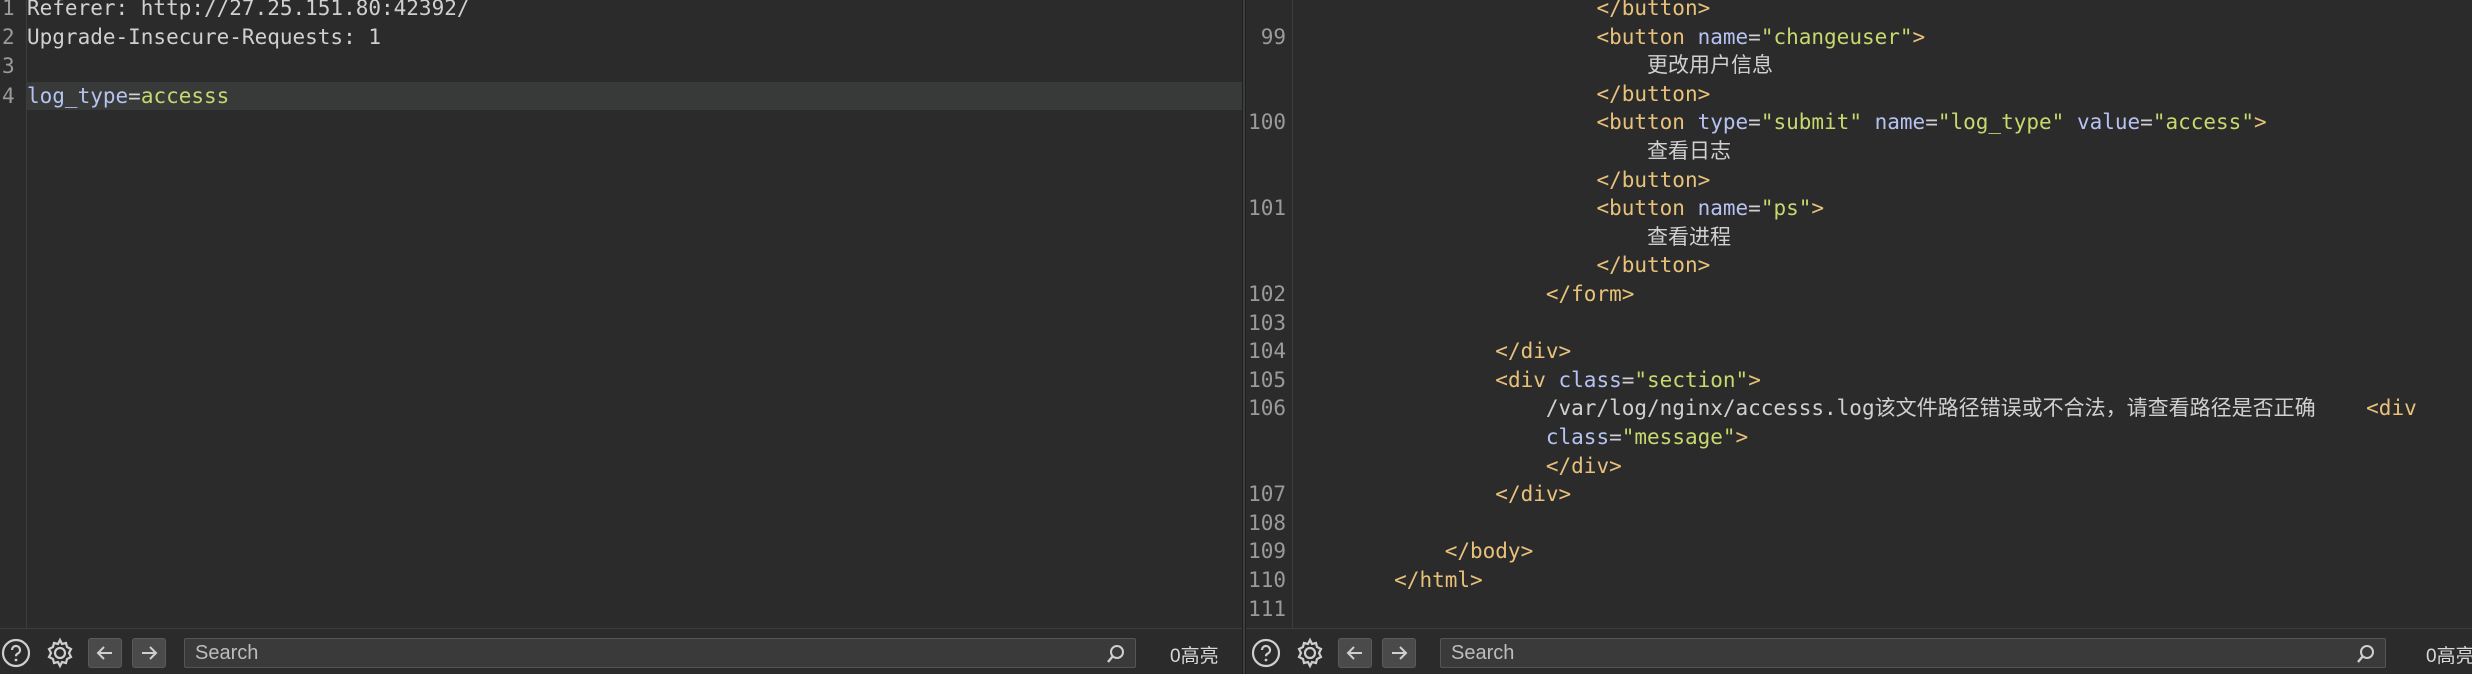 The image size is (2472, 674). What do you see at coordinates (1653, 179) in the screenshot?
I see `code-token: </button>` at bounding box center [1653, 179].